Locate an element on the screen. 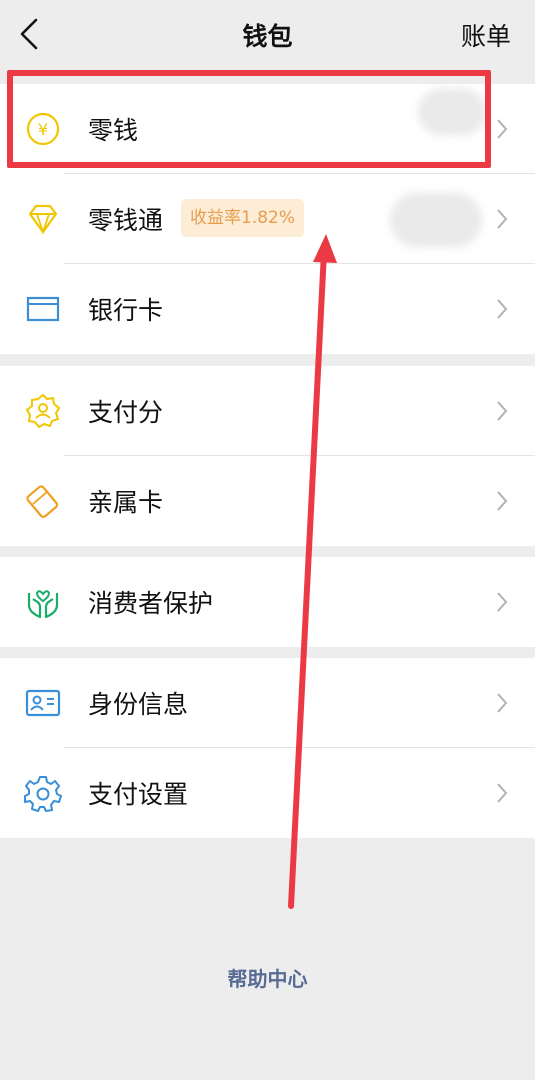 The image size is (535, 1080). menu-item-label: 消费者保护 is located at coordinates (151, 603).